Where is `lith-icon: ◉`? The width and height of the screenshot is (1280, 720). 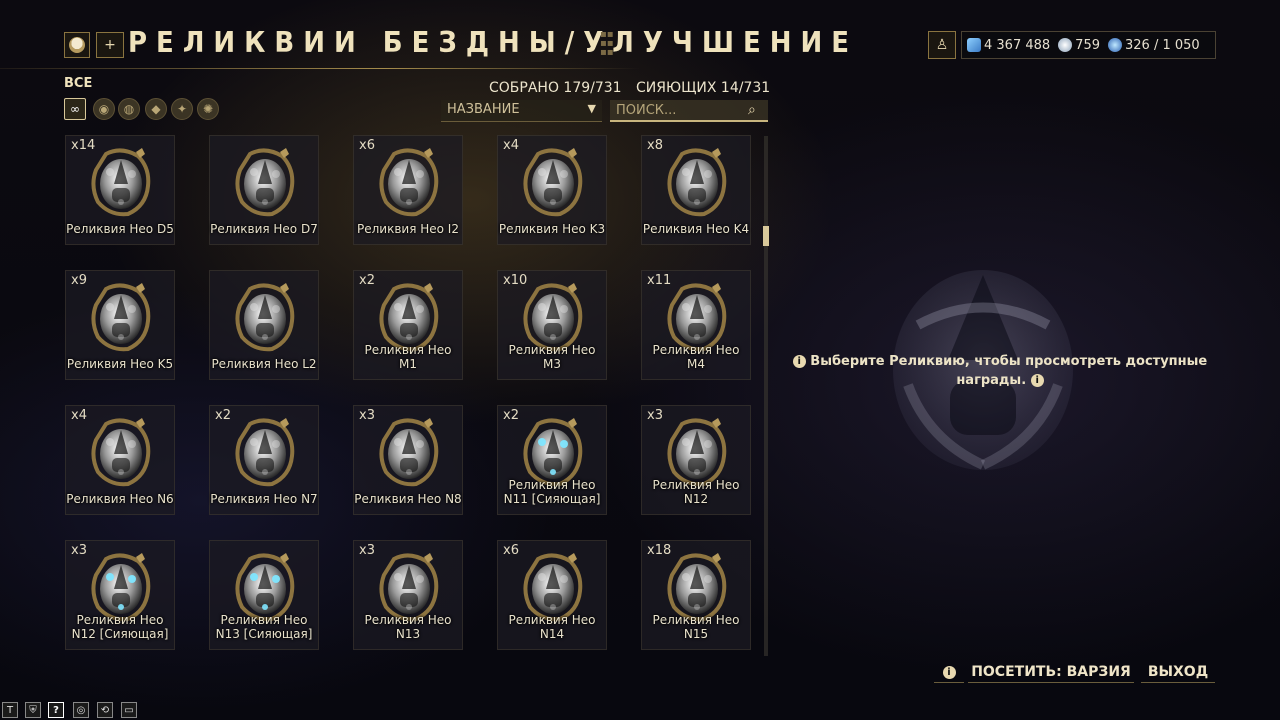
lith-icon: ◉ is located at coordinates (104, 109).